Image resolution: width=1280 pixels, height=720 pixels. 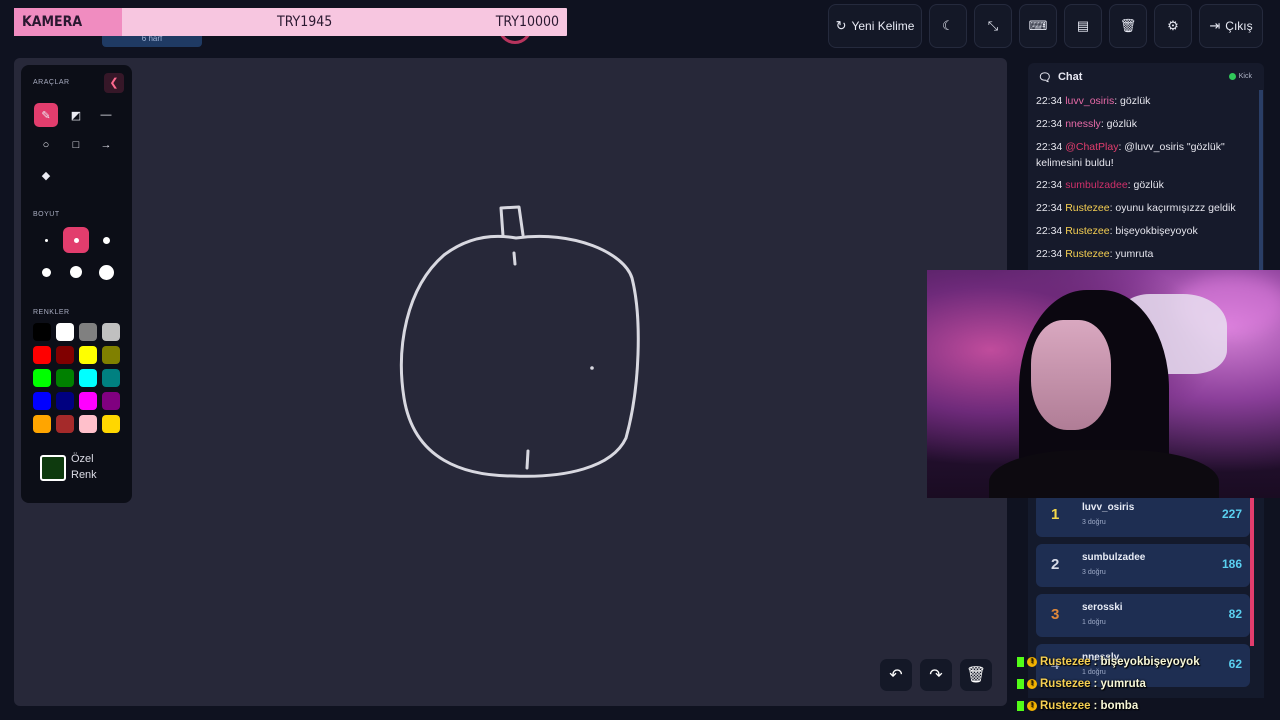 I want to click on gear-icon: ⚙, so click(x=1173, y=25).